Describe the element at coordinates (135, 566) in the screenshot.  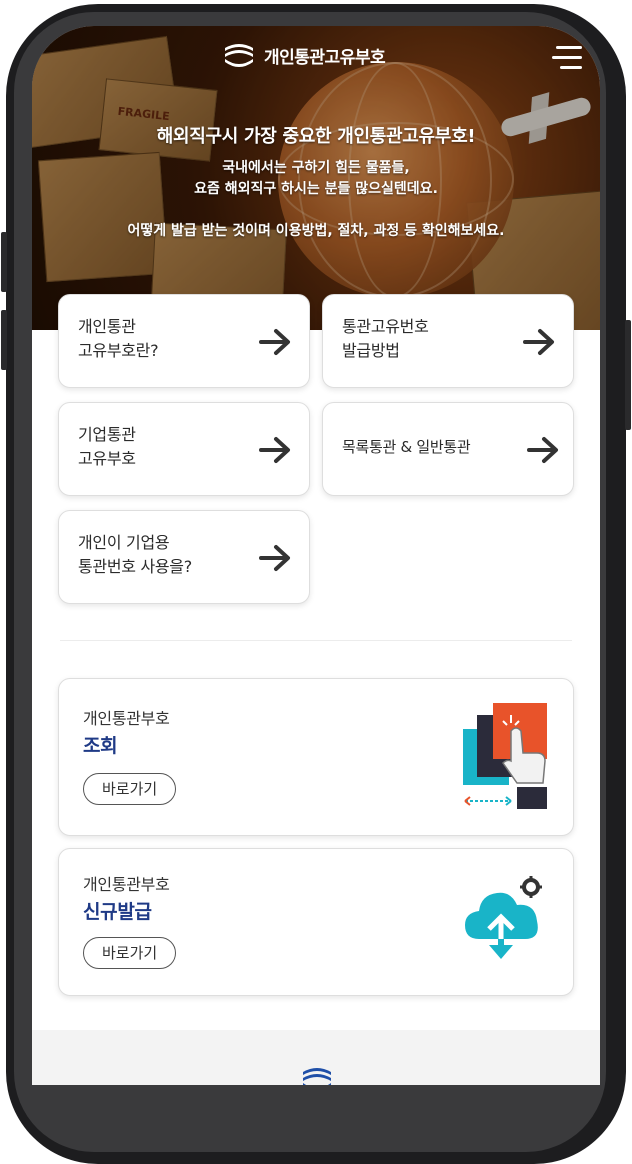
I see `card-label: 통관번호 사용을?` at that location.